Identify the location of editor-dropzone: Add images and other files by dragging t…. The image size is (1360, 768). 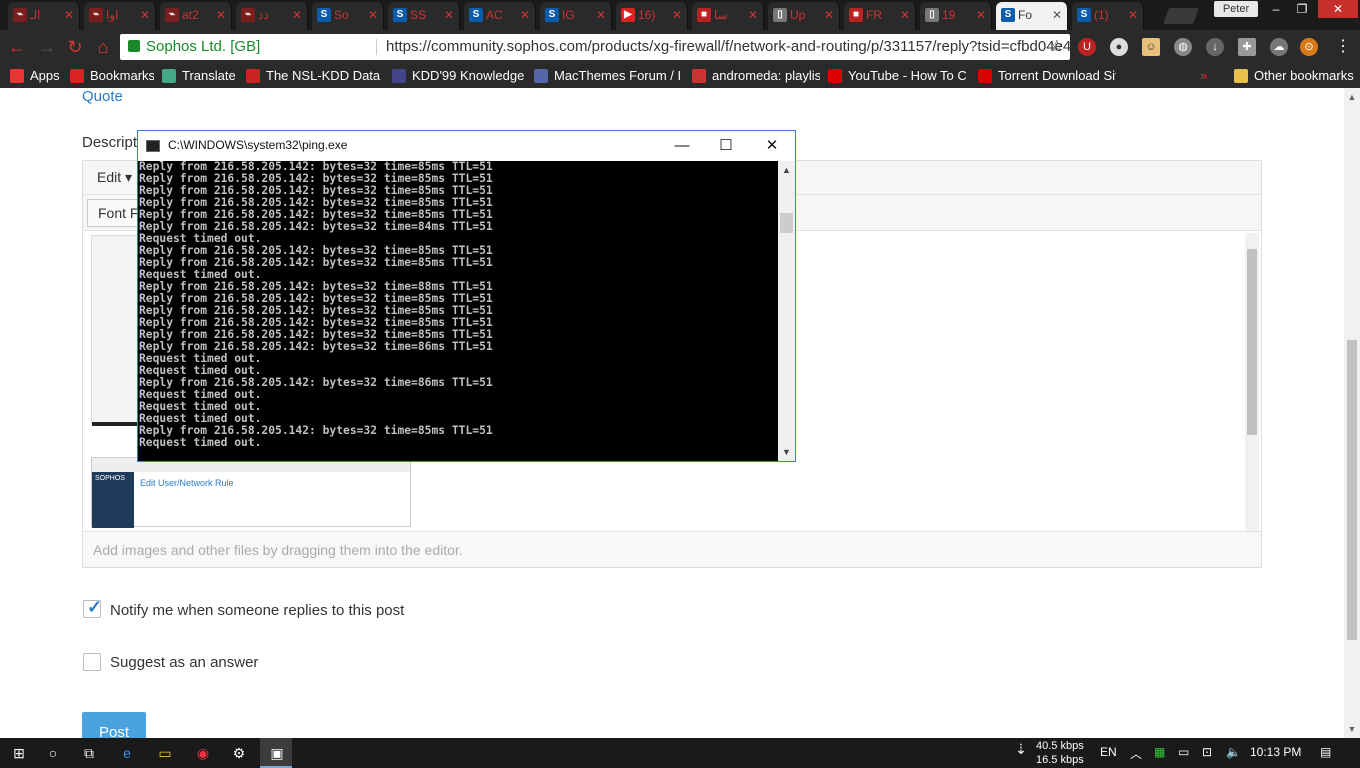
(672, 549).